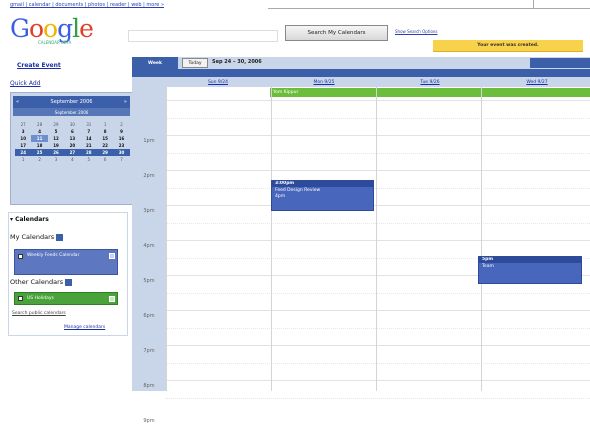  I want to click on time-label: 4pm, so click(149, 246).